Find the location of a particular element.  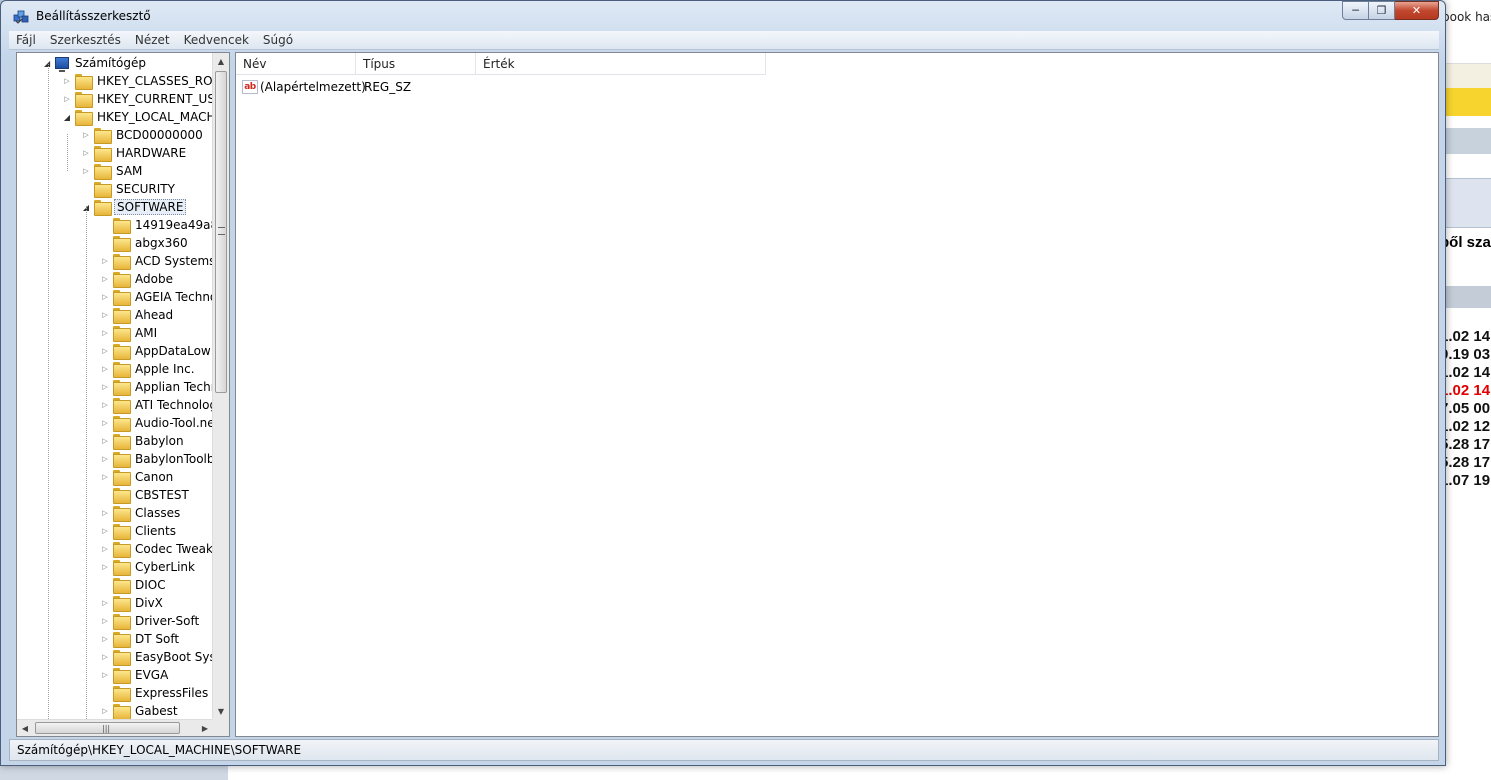

column-header-name: Név is located at coordinates (296, 64).